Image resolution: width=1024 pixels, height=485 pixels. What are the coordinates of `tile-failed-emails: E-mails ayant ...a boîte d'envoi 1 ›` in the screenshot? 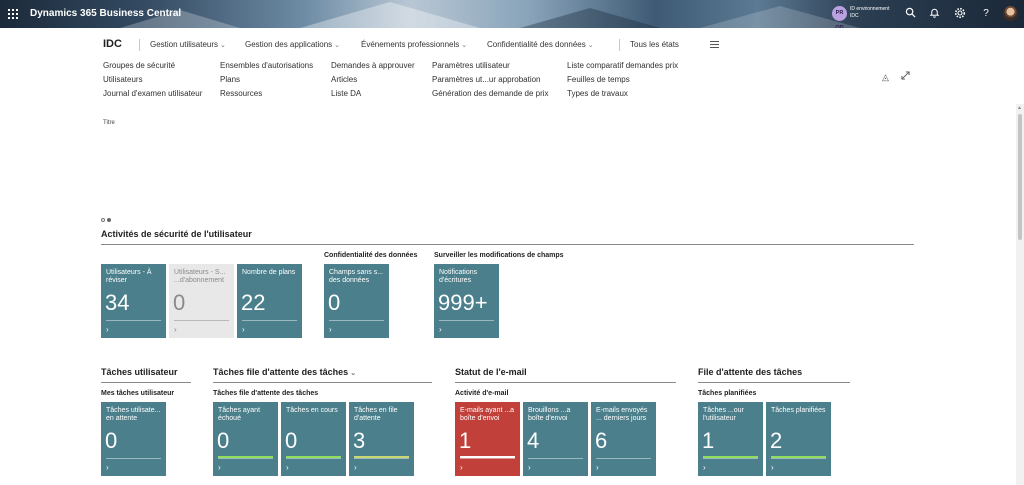 It's located at (487, 439).